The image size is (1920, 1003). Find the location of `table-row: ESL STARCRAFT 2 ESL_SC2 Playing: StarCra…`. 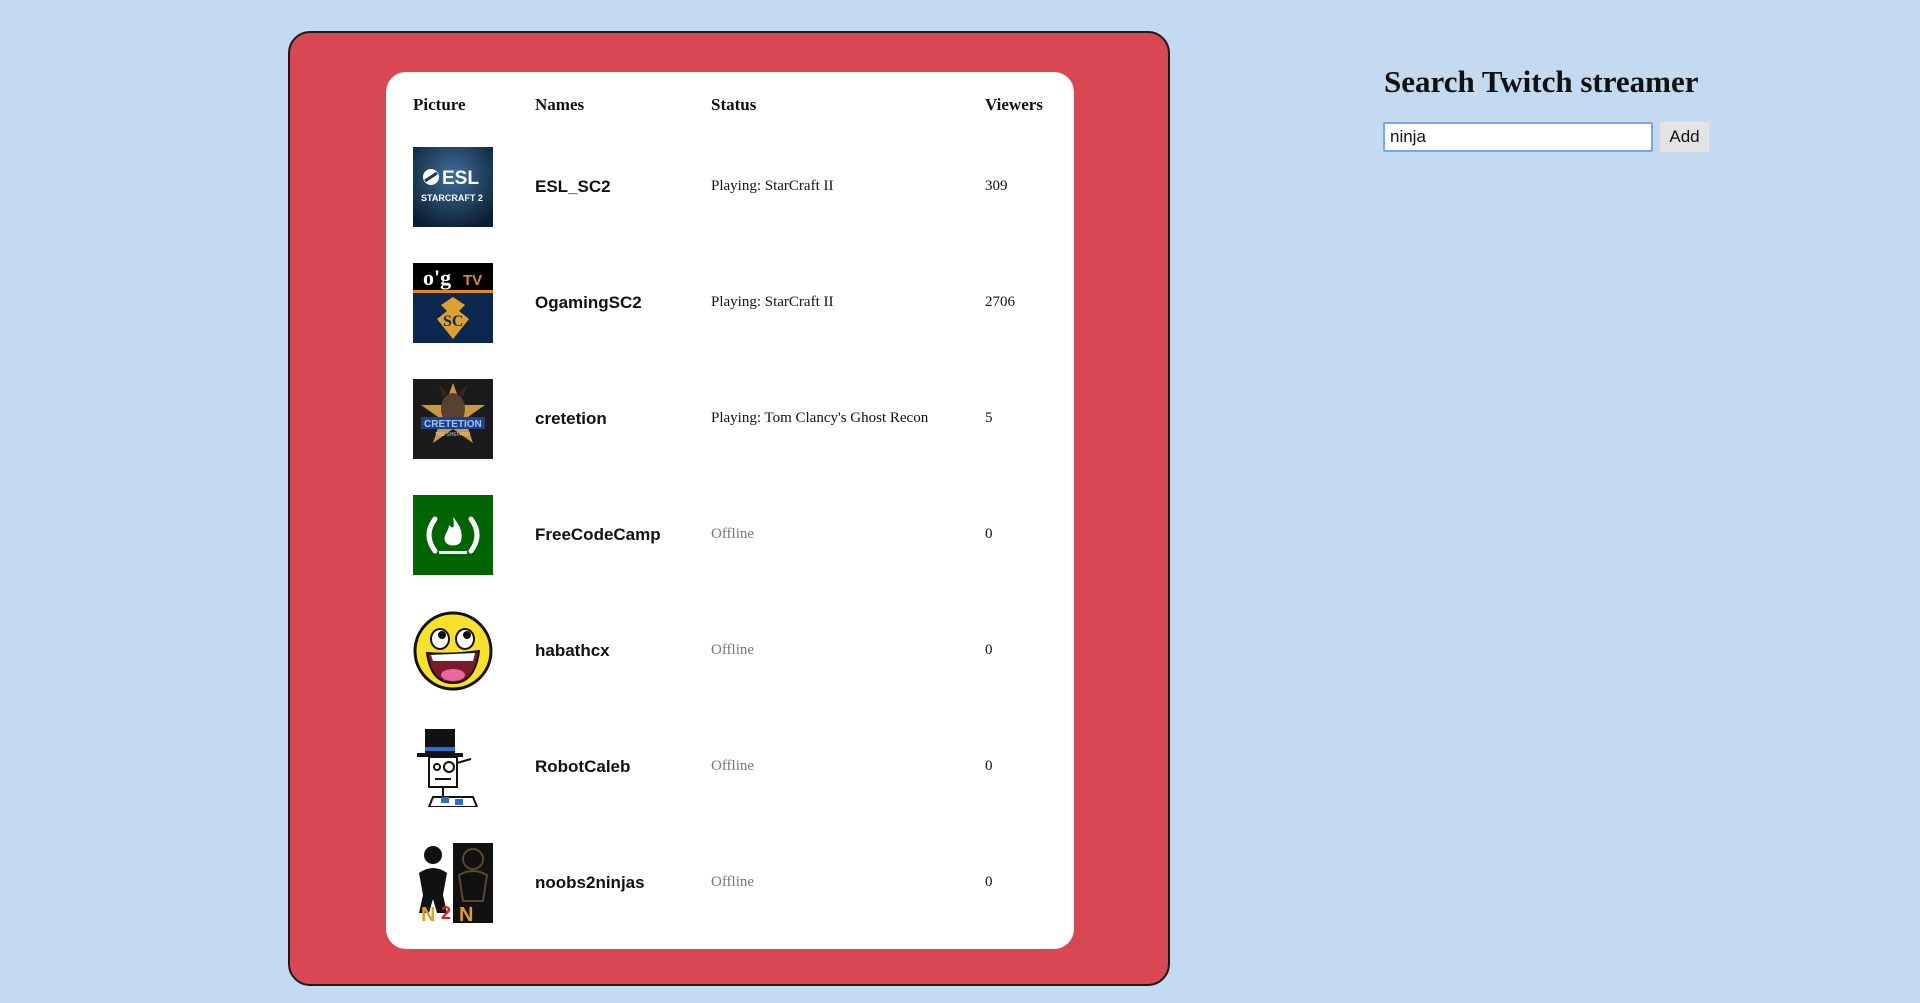

table-row: ESL STARCRAFT 2 ESL_SC2 Playing: StarCra… is located at coordinates (730, 187).